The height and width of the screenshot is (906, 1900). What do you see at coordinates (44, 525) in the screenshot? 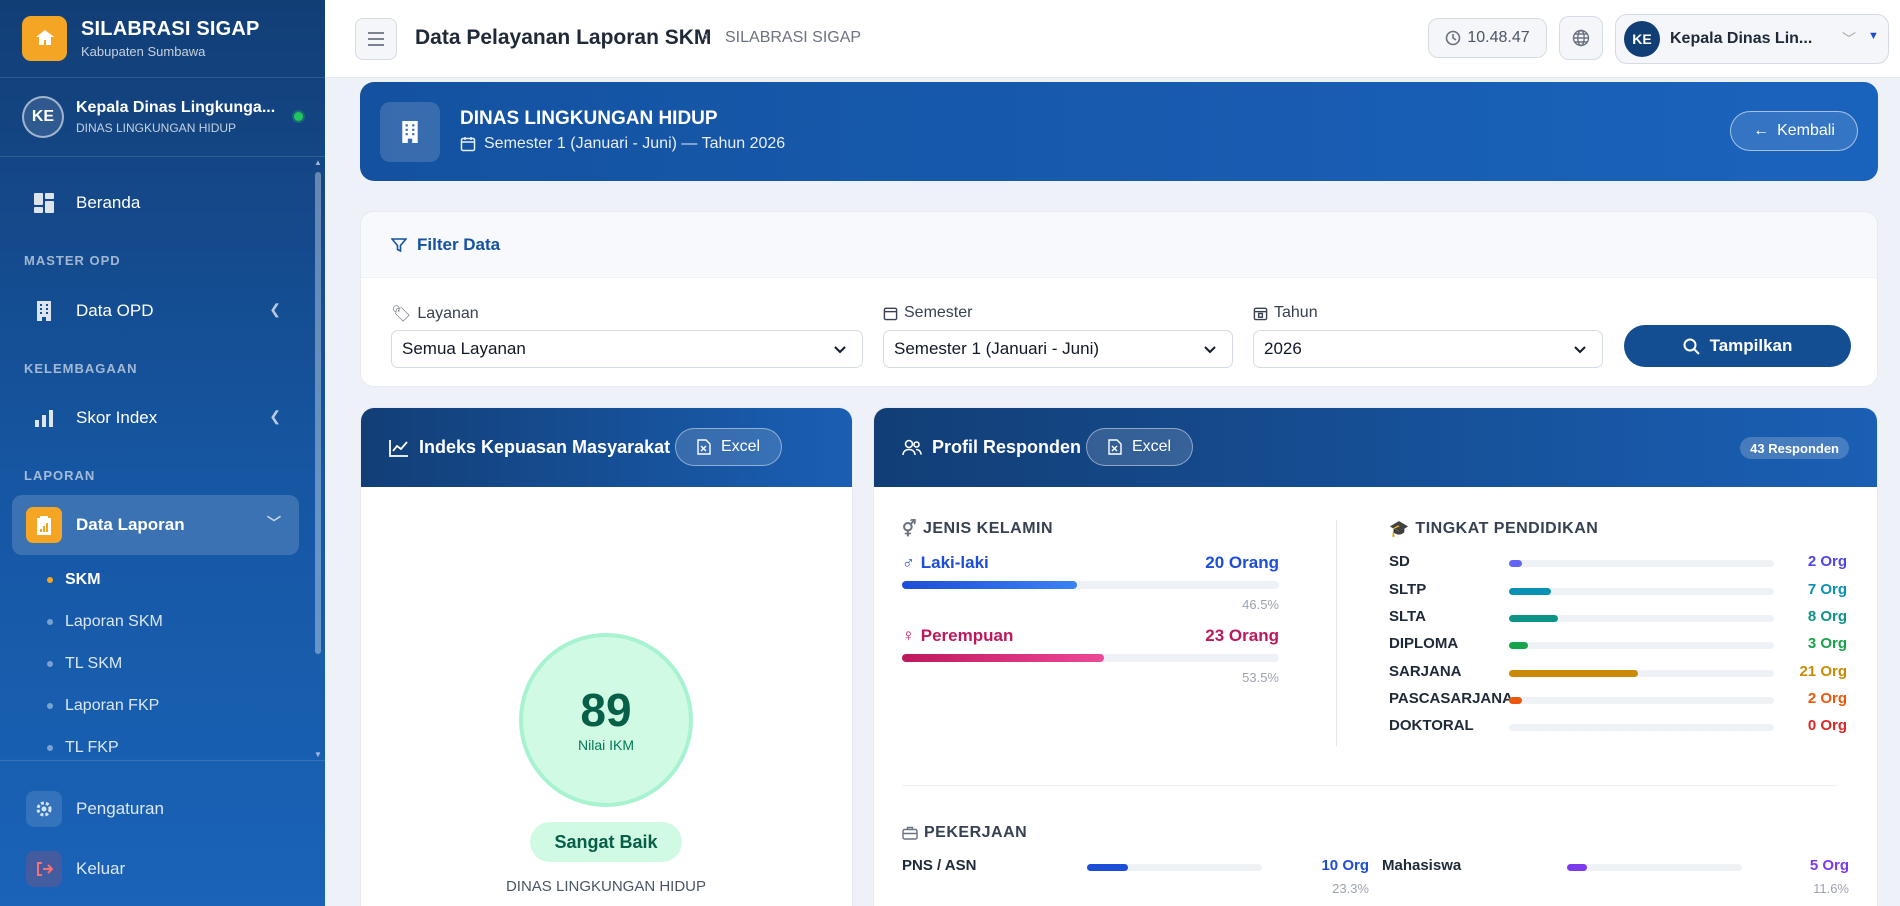
I see `clipboard-chart-icon` at bounding box center [44, 525].